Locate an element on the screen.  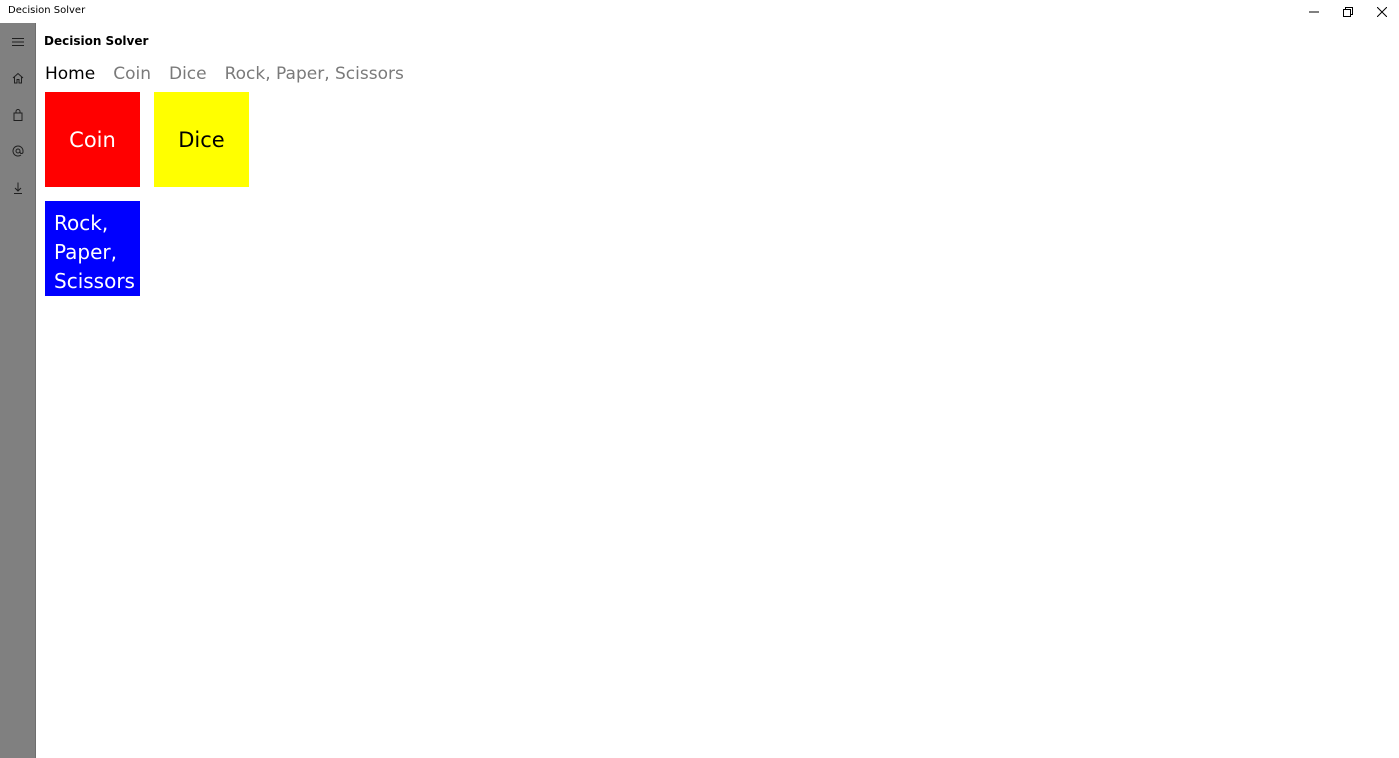
coin-tile-label: Coin is located at coordinates (92, 139).